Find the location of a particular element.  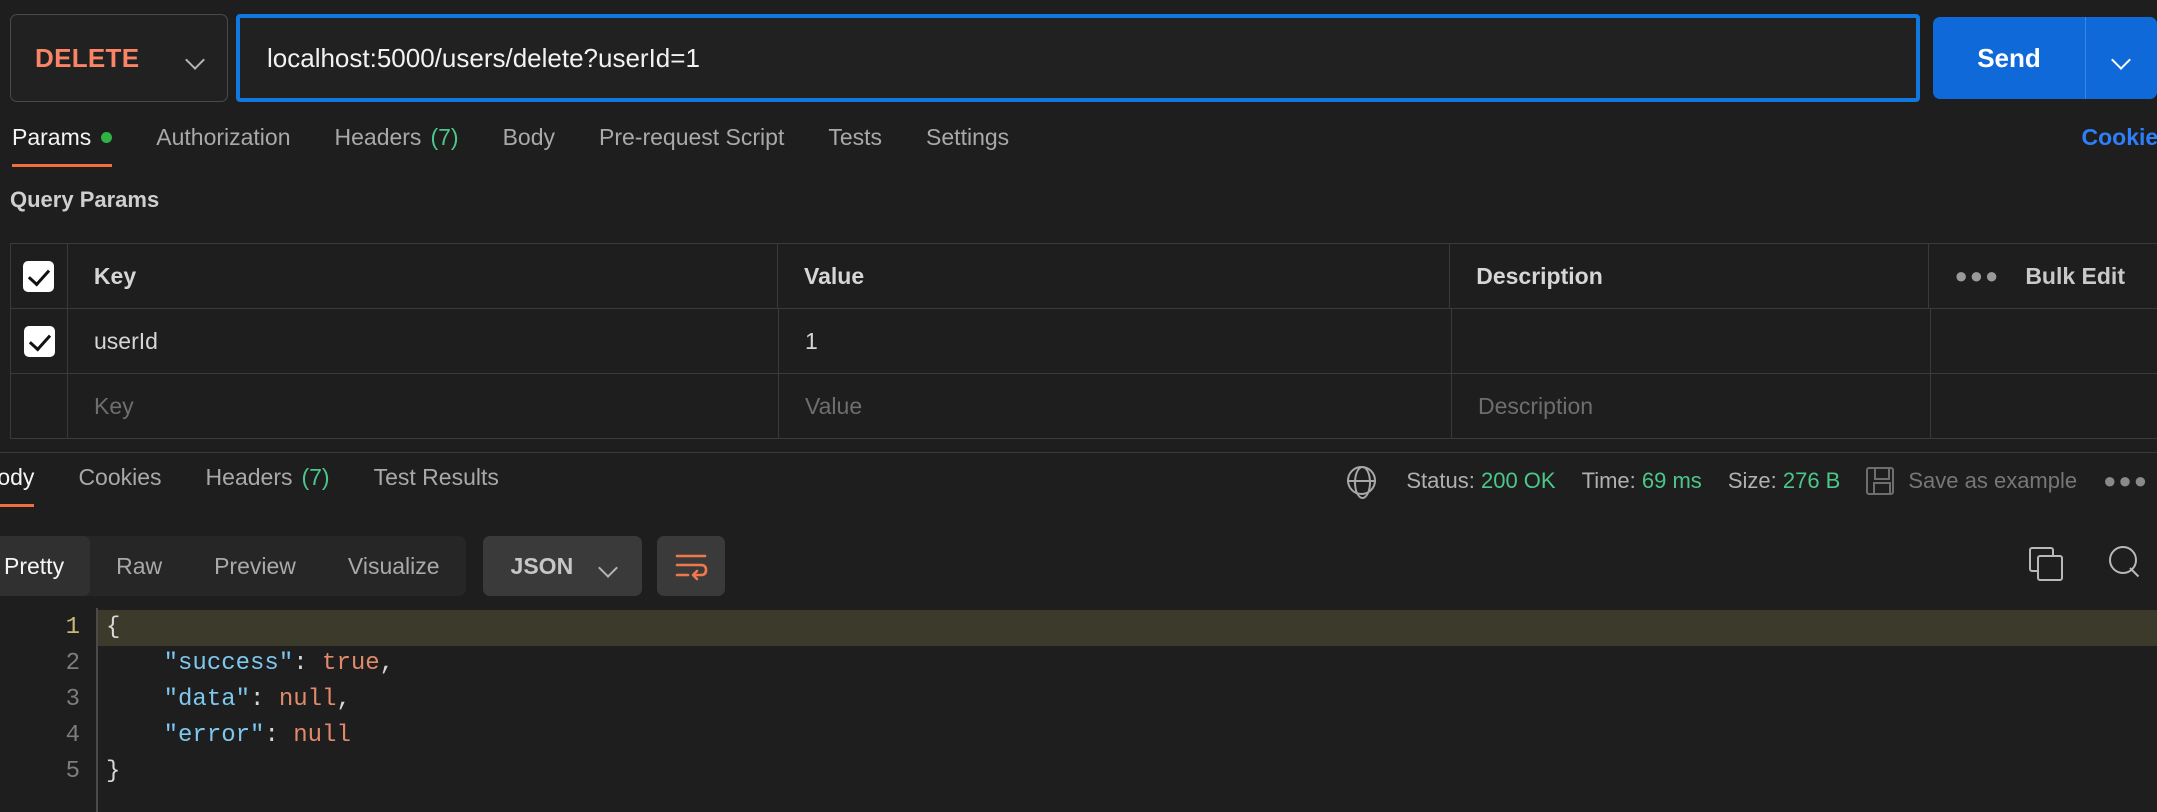

url-input: localhost:5000/users/delete?userId=1 is located at coordinates (1078, 58).